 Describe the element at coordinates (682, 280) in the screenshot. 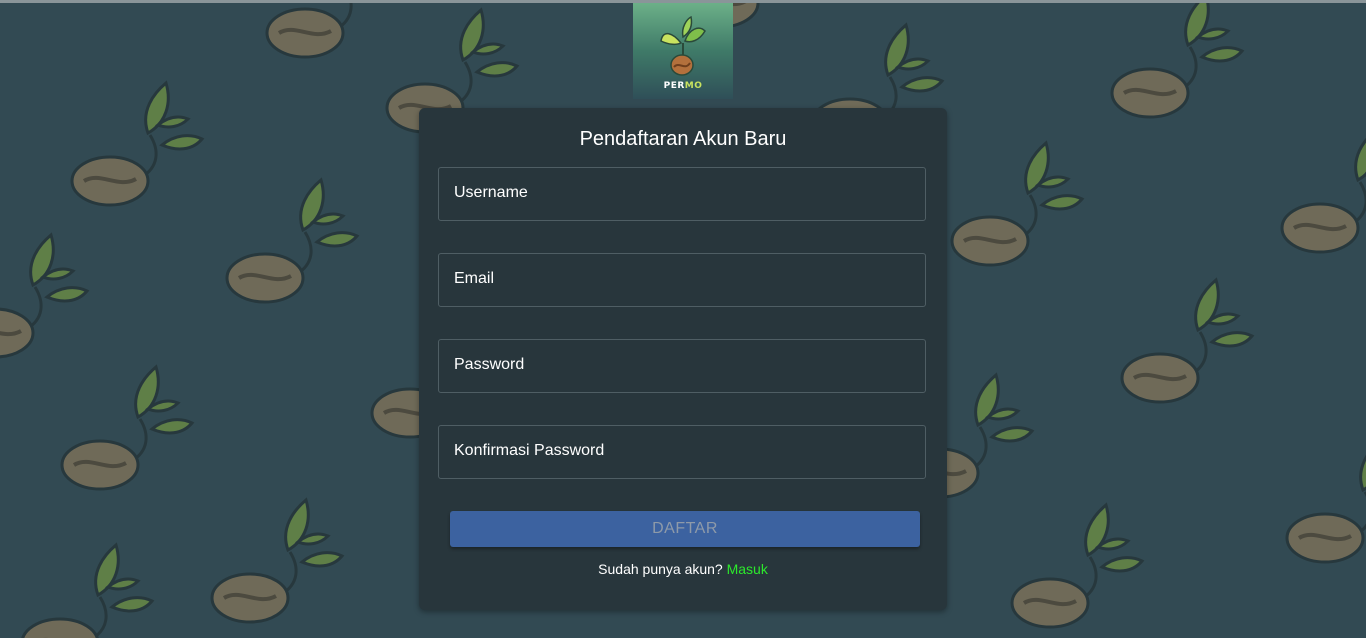

I see `email-field: Email` at that location.